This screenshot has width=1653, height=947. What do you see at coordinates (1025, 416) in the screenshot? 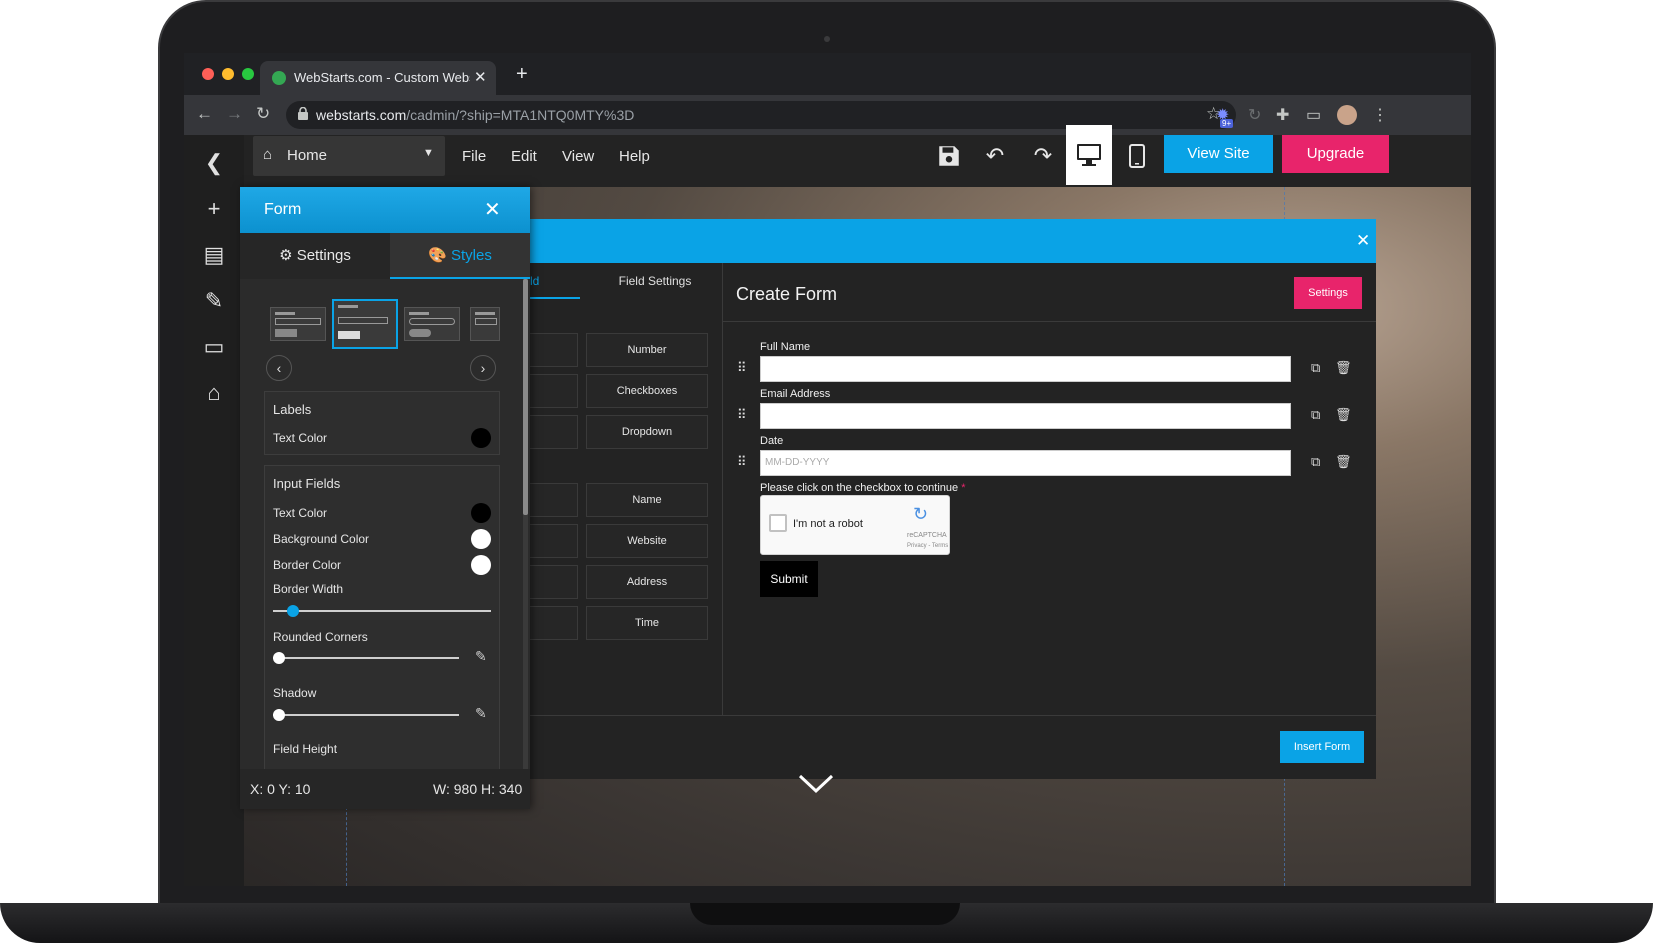
I see `email-input` at bounding box center [1025, 416].